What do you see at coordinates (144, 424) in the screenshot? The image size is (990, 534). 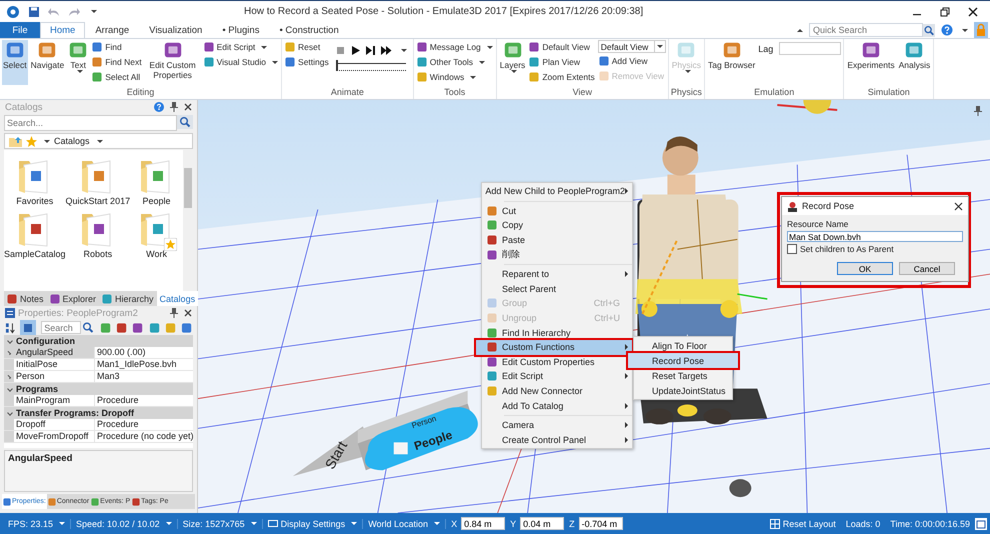 I see `property-value: Procedure` at bounding box center [144, 424].